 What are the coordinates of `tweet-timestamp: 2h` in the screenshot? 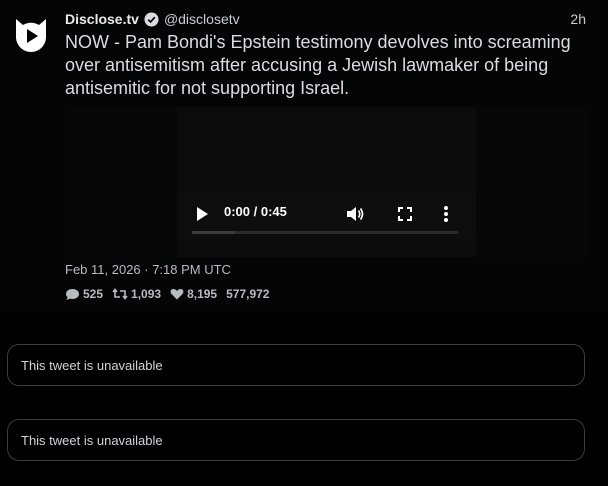 It's located at (578, 19).